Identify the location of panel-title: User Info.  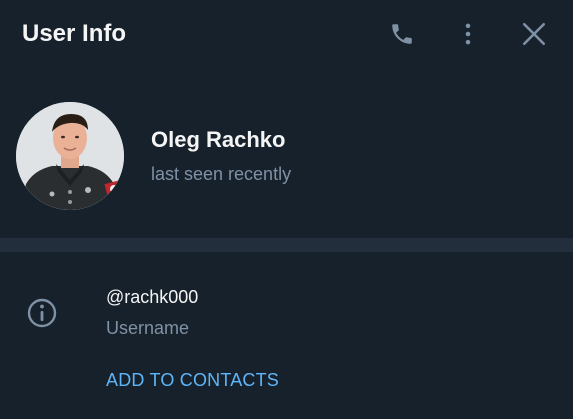
(74, 33).